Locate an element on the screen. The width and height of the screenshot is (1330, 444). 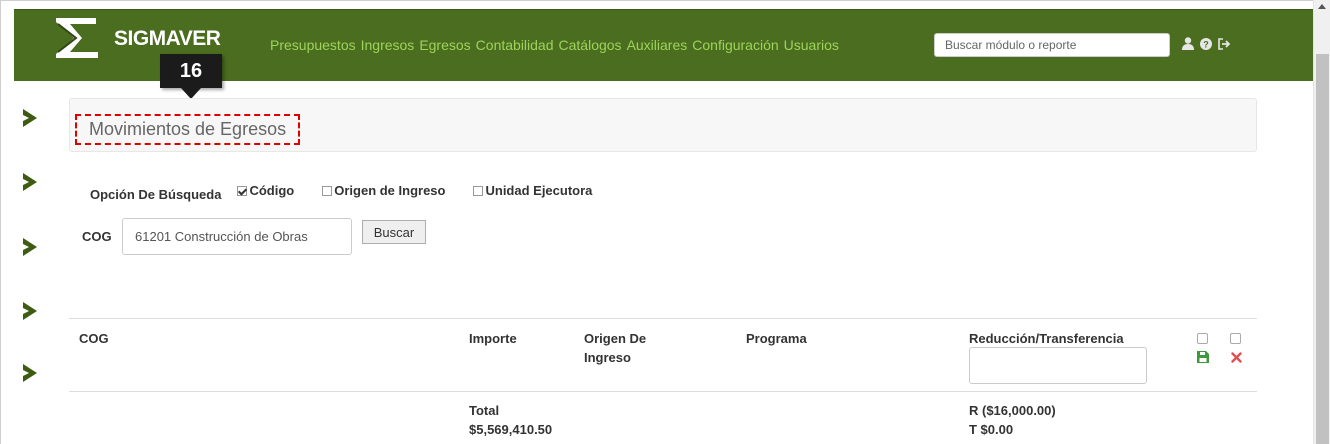
origen-ingreso-checkbox is located at coordinates (327, 190).